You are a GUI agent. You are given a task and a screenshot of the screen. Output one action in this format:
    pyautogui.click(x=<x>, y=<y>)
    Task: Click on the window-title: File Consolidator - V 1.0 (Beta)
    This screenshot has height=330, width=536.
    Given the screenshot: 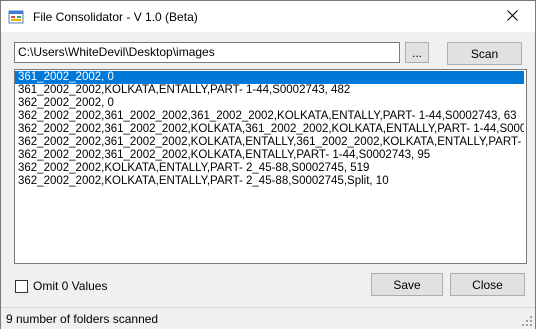 What is the action you would take?
    pyautogui.click(x=115, y=17)
    